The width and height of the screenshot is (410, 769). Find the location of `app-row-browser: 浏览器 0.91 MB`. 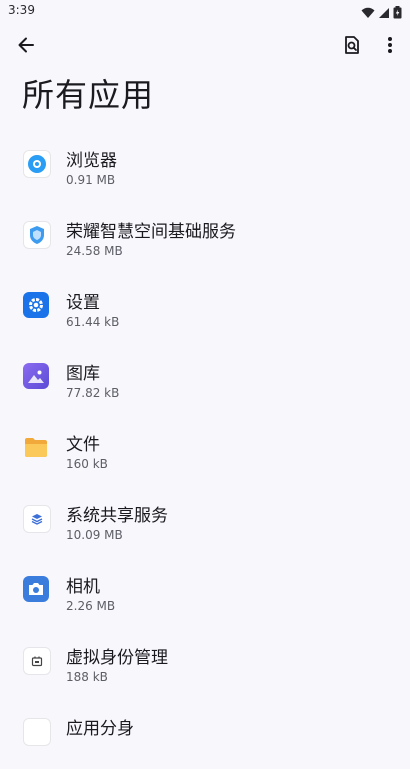

app-row-browser: 浏览器 0.91 MB is located at coordinates (205, 165).